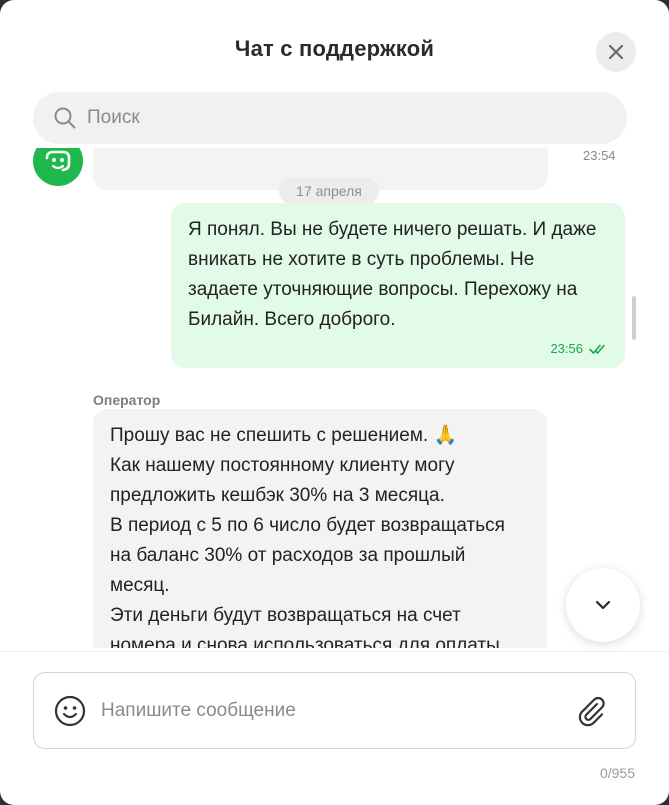 The image size is (669, 805). I want to click on chevron-down-icon, so click(603, 605).